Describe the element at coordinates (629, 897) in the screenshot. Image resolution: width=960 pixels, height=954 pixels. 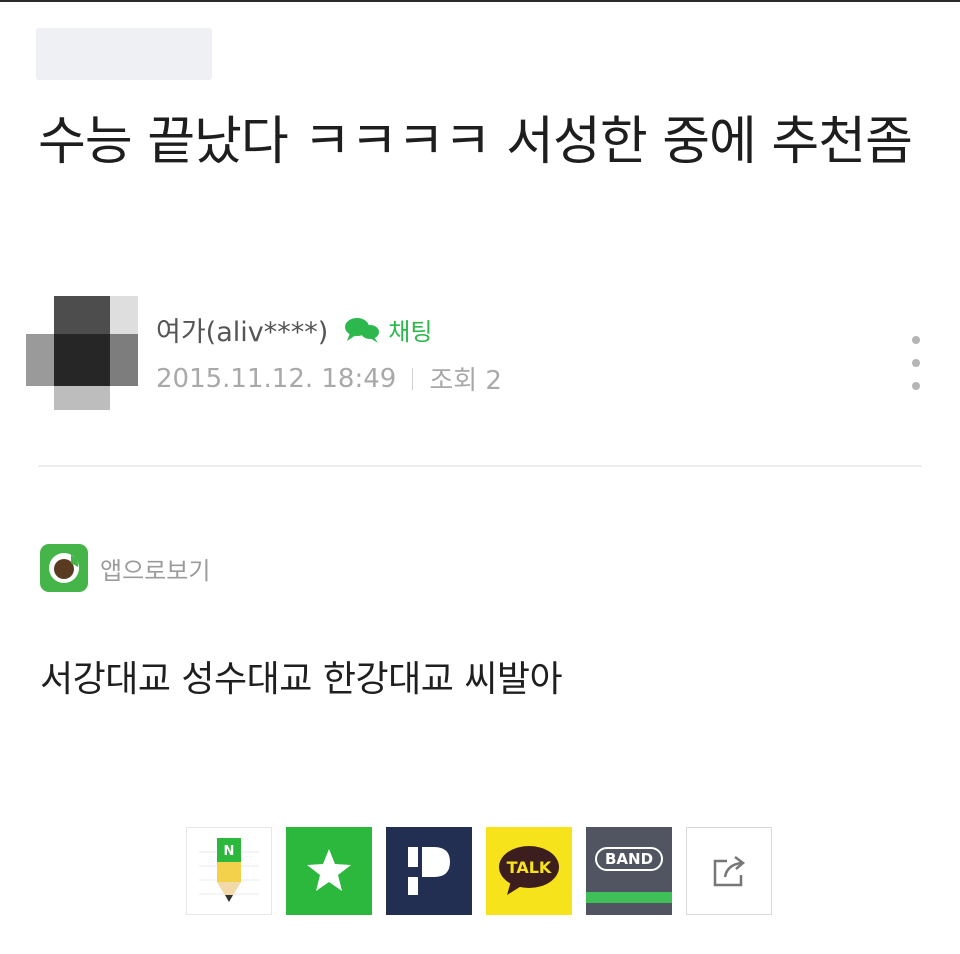
I see `band-stripe` at that location.